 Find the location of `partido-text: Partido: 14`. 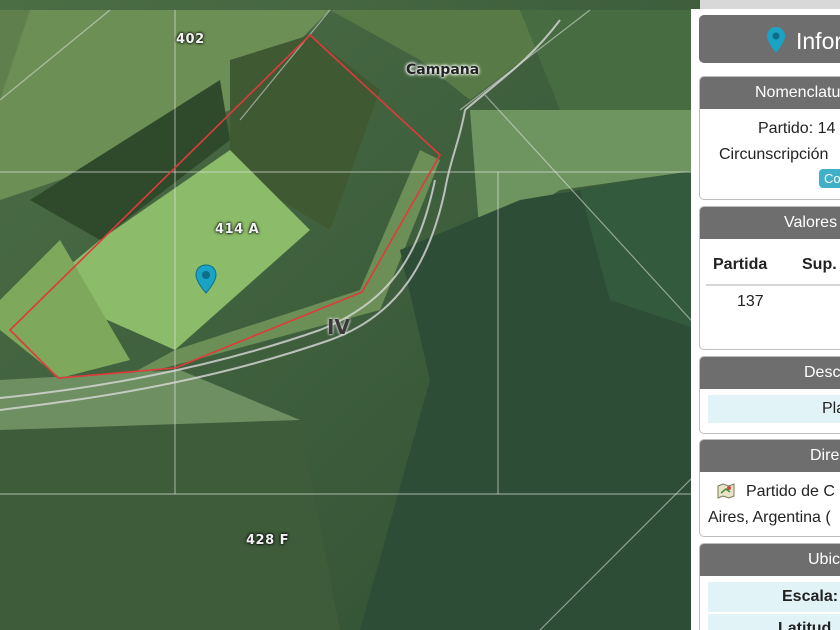

partido-text: Partido: 14 is located at coordinates (797, 128).